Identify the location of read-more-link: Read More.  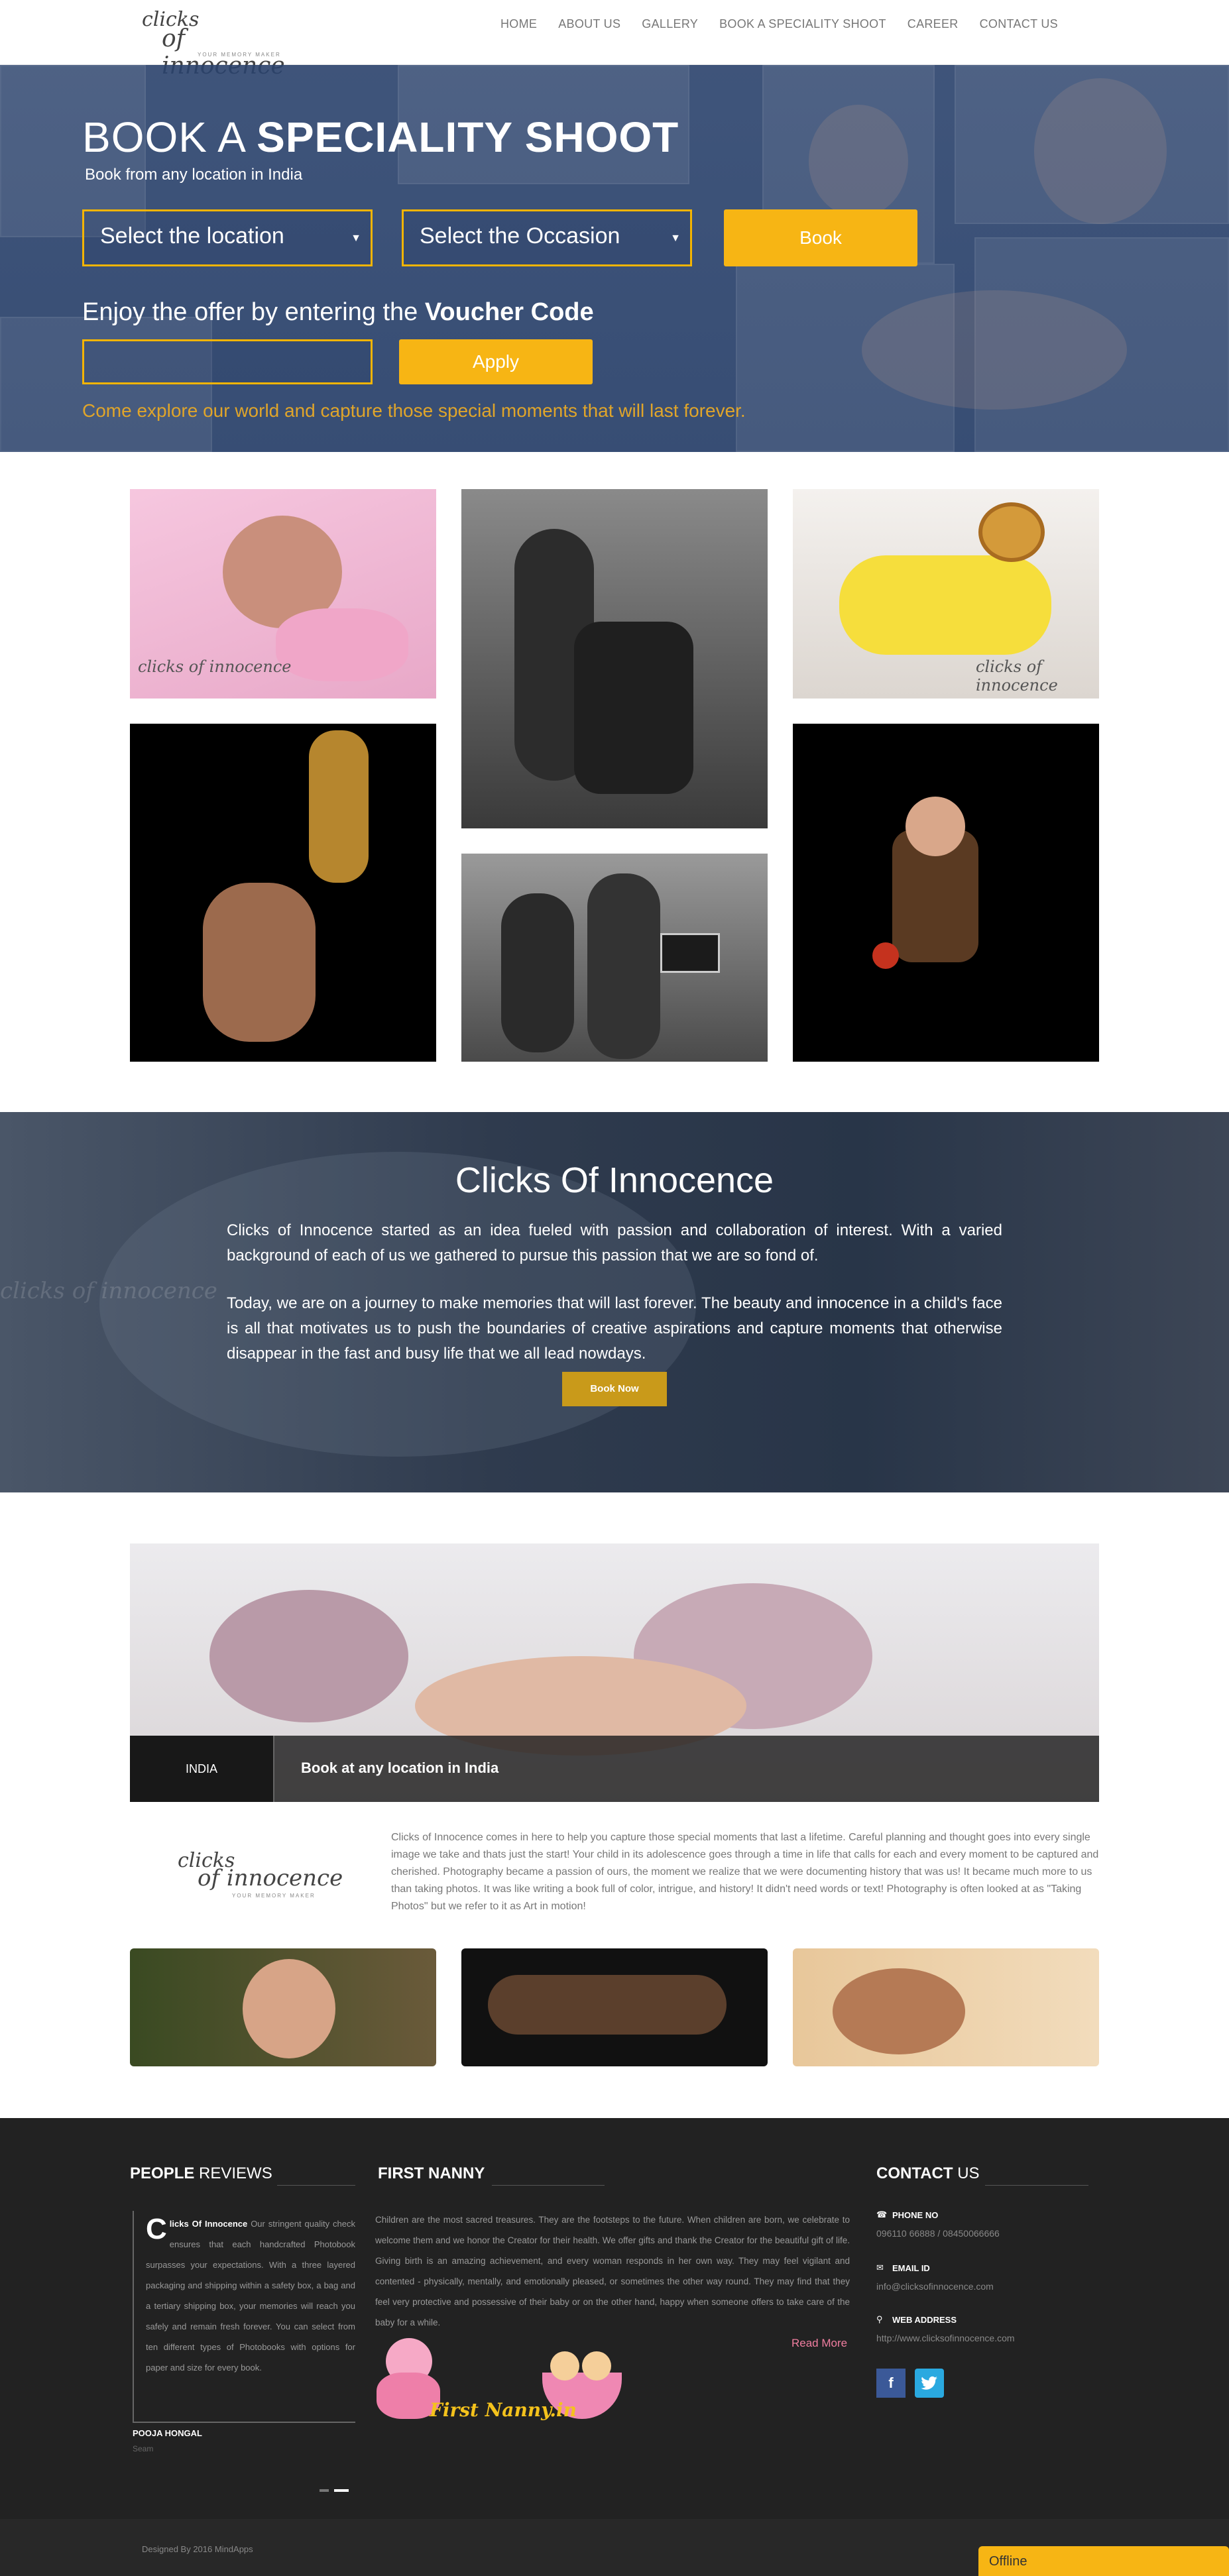
(819, 2343).